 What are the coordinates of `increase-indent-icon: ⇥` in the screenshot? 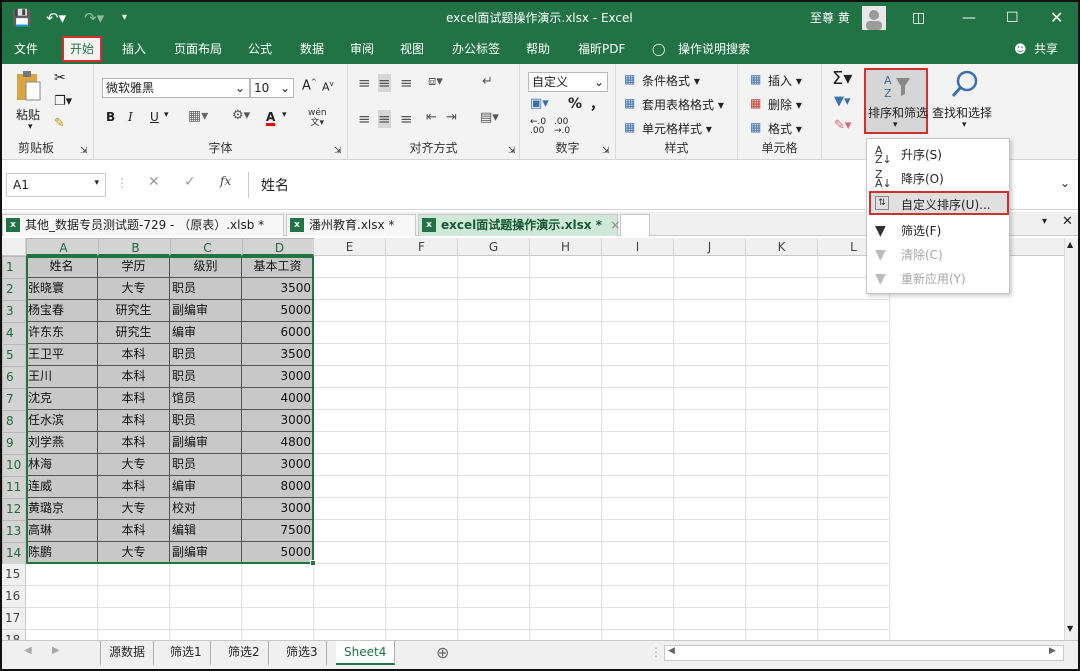 It's located at (451, 117).